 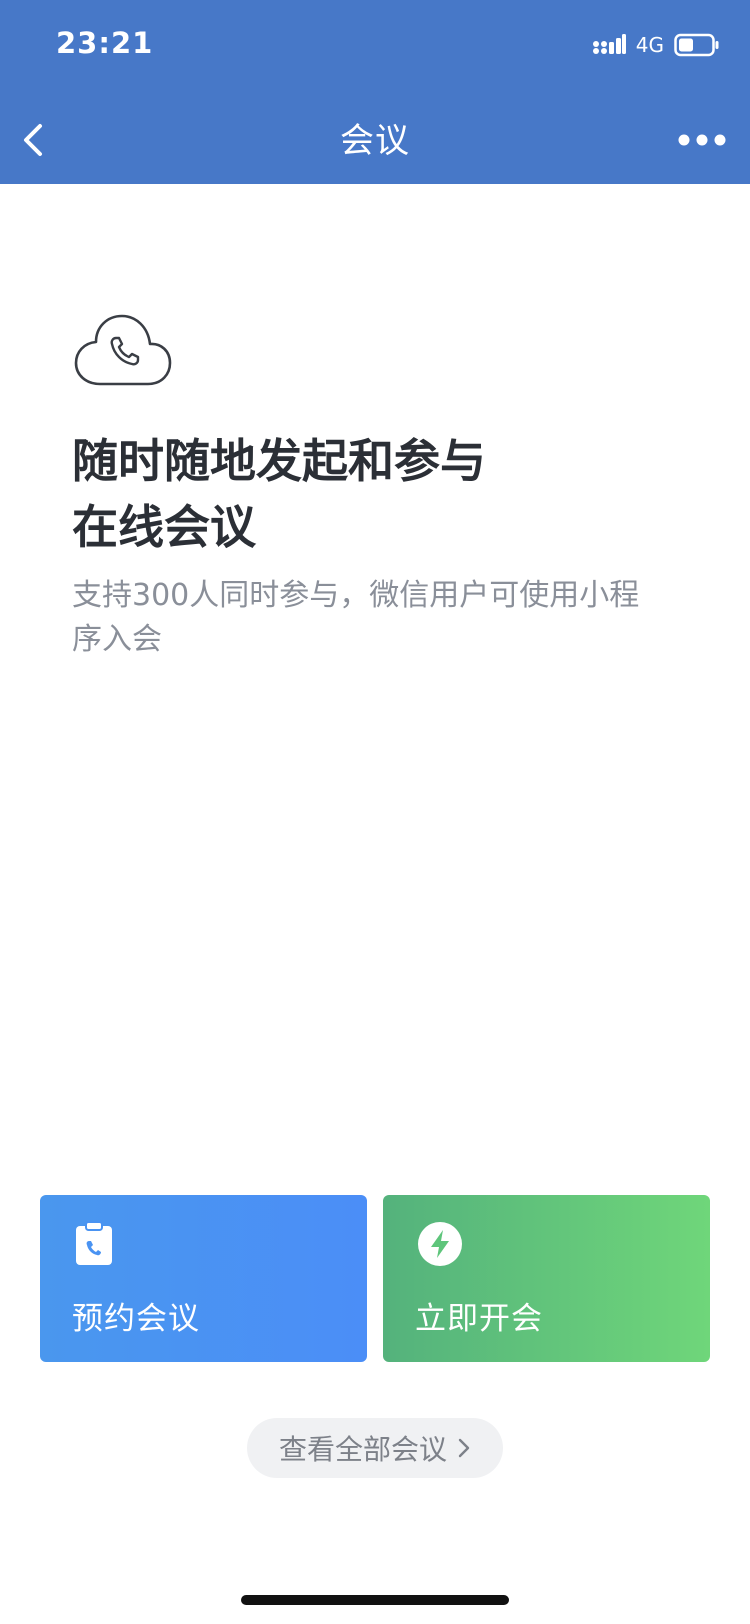 What do you see at coordinates (609, 44) in the screenshot?
I see `signal-icon` at bounding box center [609, 44].